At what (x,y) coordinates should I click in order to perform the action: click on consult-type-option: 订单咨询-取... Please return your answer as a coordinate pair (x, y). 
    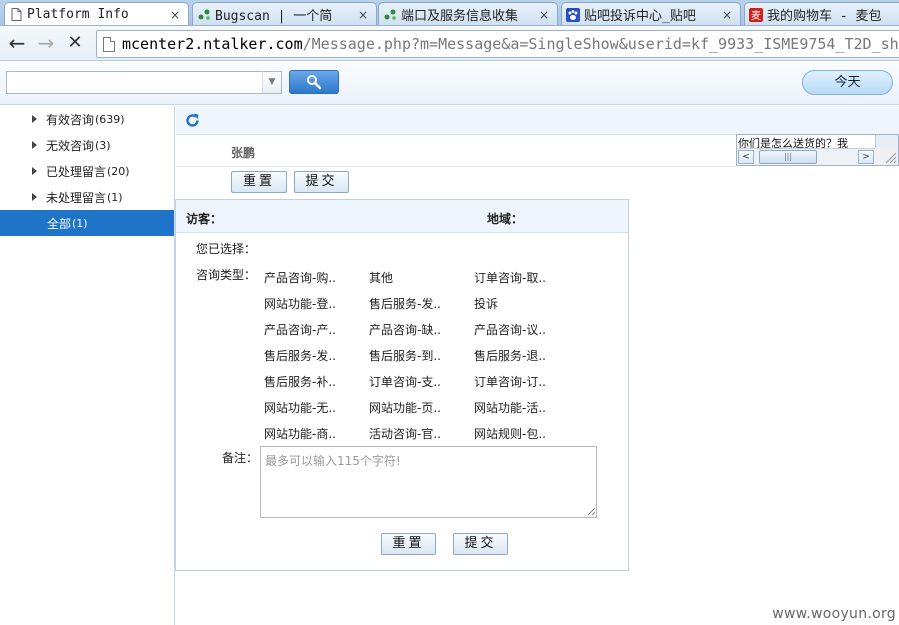
    Looking at the image, I should click on (510, 277).